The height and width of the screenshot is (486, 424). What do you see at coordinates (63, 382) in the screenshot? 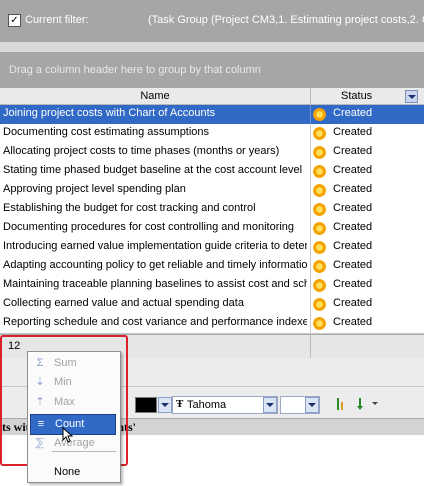
I see `menu-item-label: Min` at bounding box center [63, 382].